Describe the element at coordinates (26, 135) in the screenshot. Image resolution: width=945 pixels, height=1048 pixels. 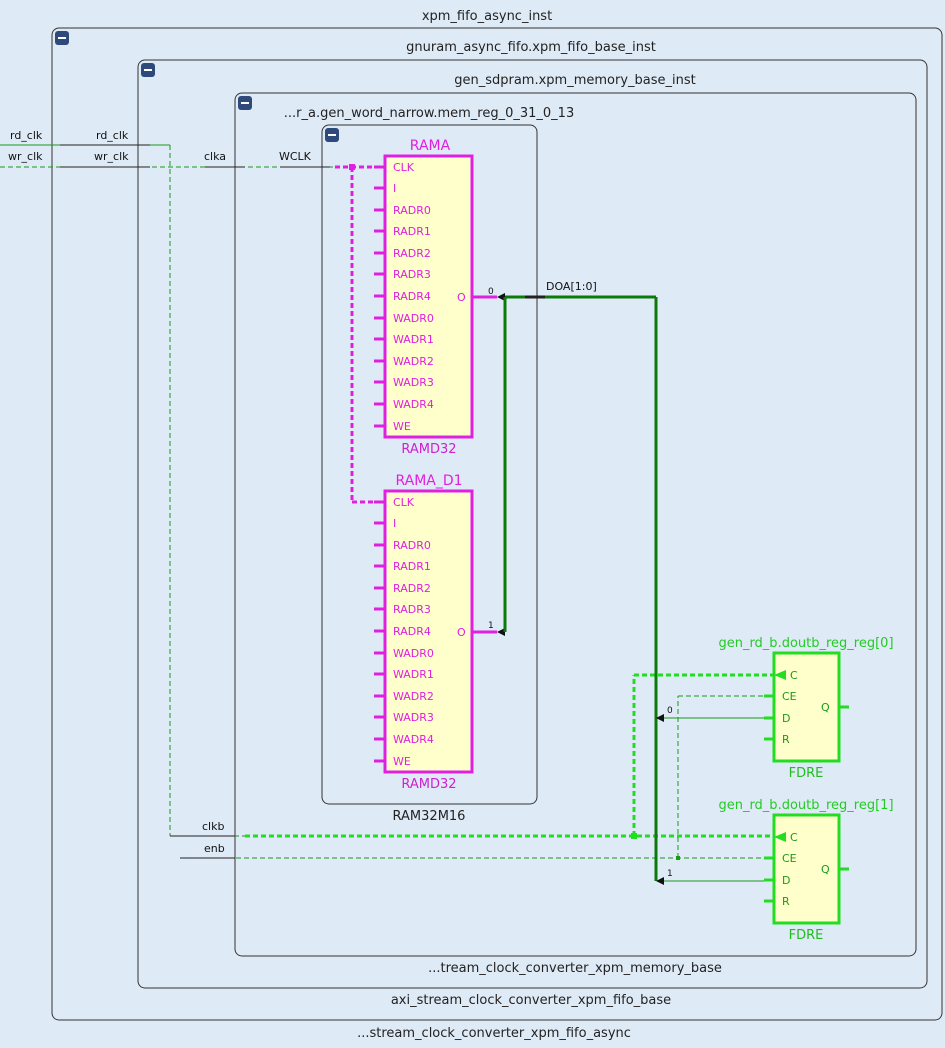
I see `port-rd-clk-outer: rd_clk` at that location.